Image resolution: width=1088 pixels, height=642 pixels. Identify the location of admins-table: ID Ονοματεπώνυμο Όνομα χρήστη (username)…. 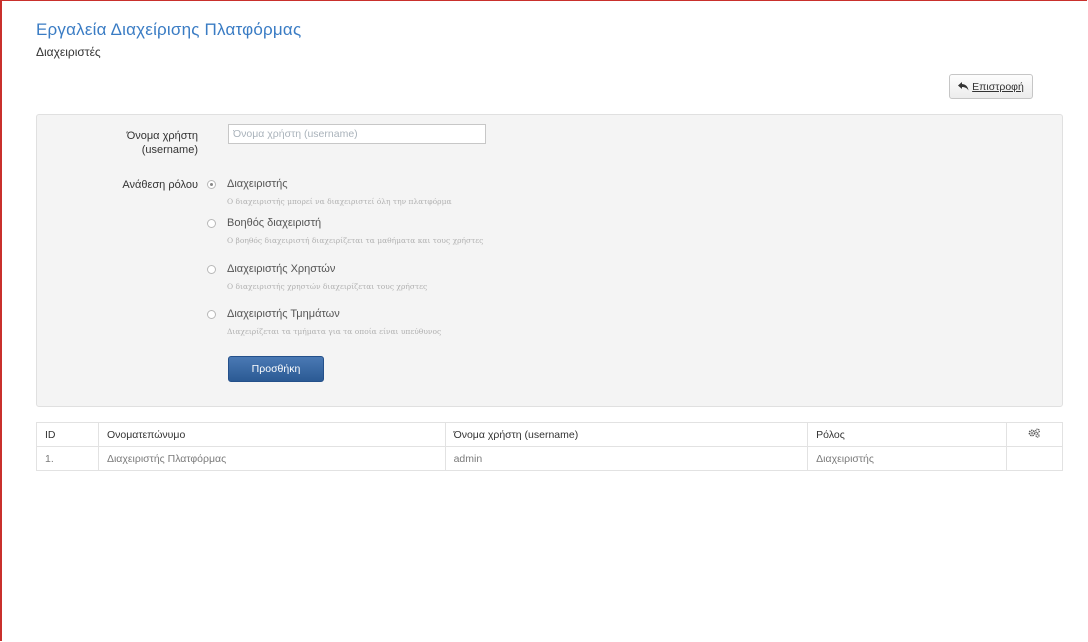
(549, 446).